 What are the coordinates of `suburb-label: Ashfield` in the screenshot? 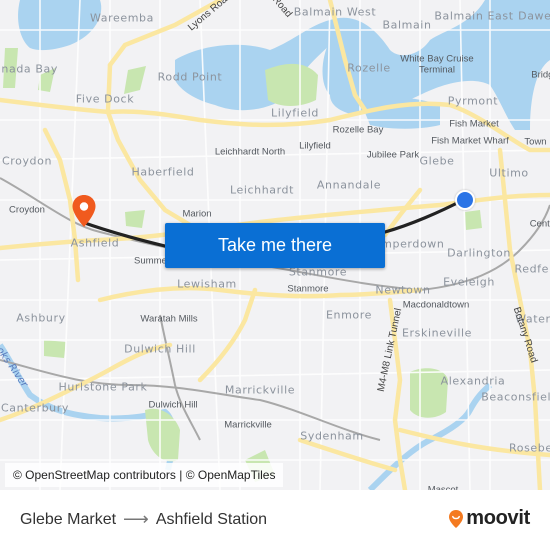 It's located at (95, 243).